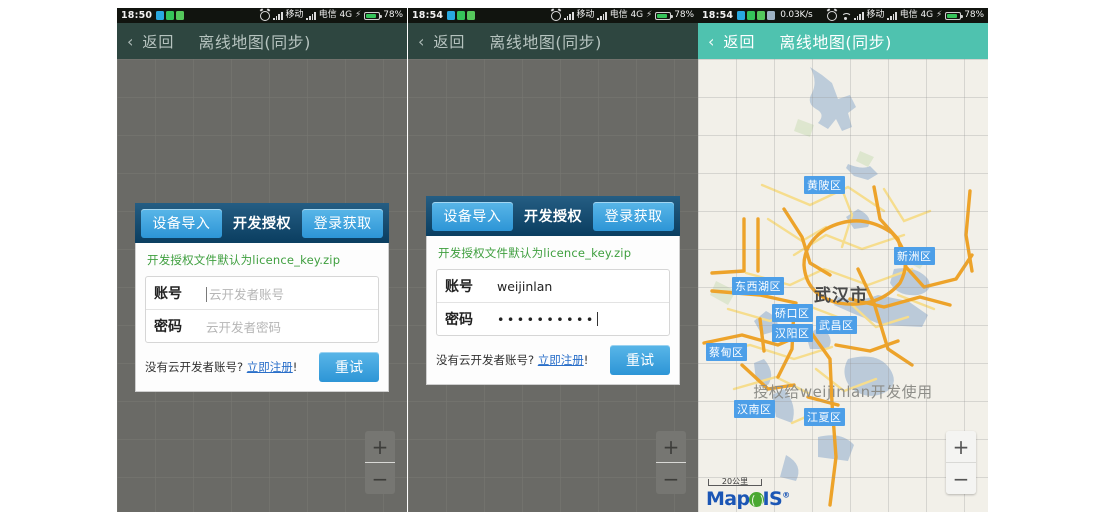 This screenshot has width=1105, height=520. Describe the element at coordinates (741, 15) in the screenshot. I see `notification-icon-blue` at that location.